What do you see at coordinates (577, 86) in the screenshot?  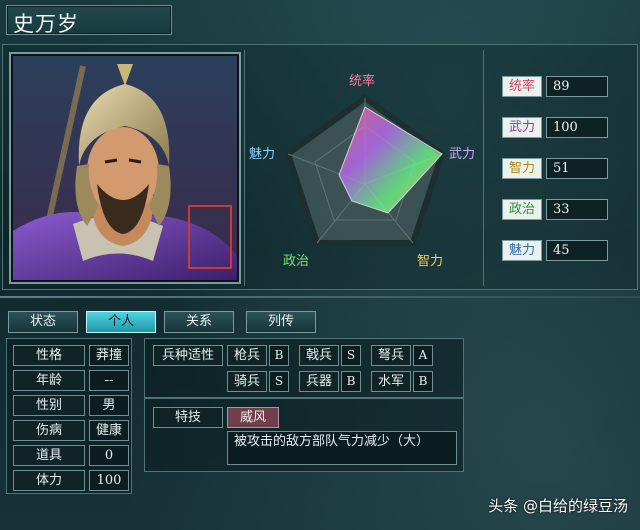 I see `stat-value: 89` at bounding box center [577, 86].